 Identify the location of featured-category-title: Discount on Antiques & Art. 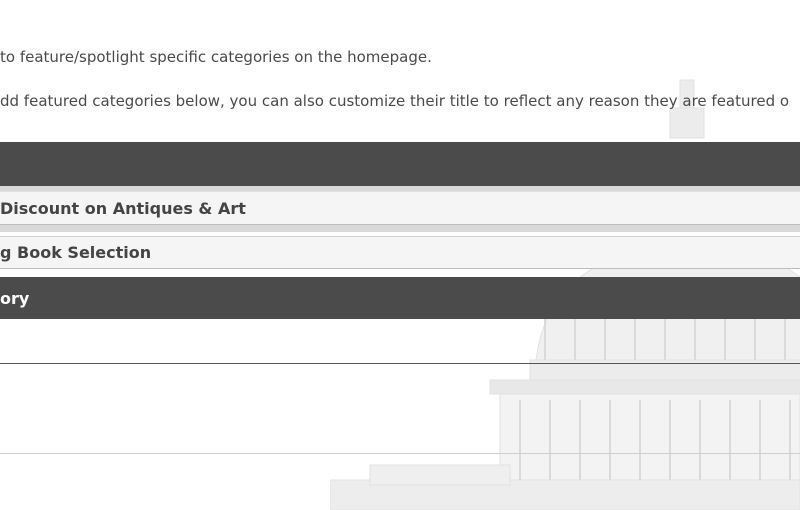
(123, 208).